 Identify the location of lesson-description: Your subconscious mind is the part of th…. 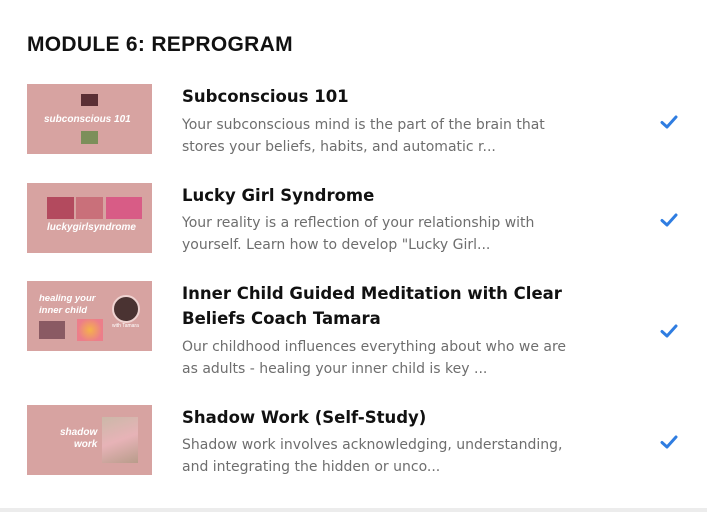
(363, 136).